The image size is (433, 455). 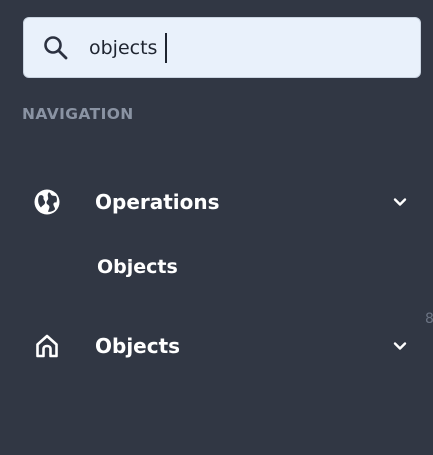 What do you see at coordinates (47, 202) in the screenshot?
I see `globe-icon` at bounding box center [47, 202].